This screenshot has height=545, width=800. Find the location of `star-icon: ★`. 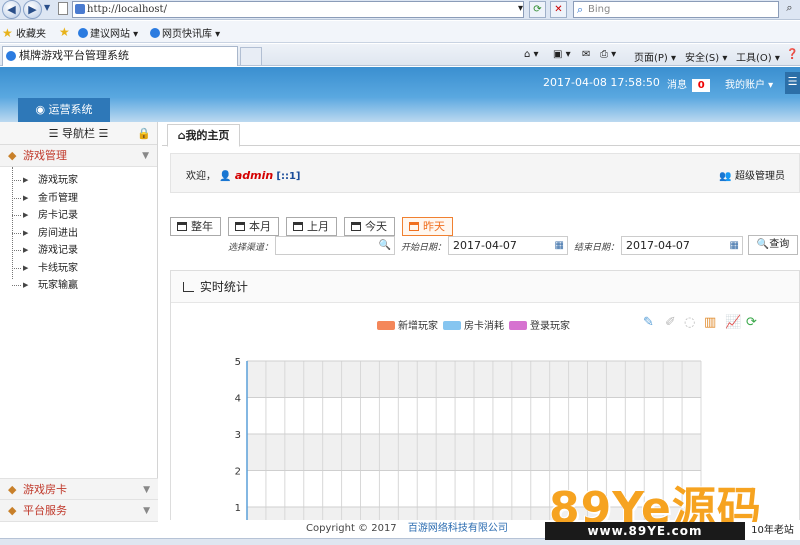

star-icon: ★ is located at coordinates (7, 33).